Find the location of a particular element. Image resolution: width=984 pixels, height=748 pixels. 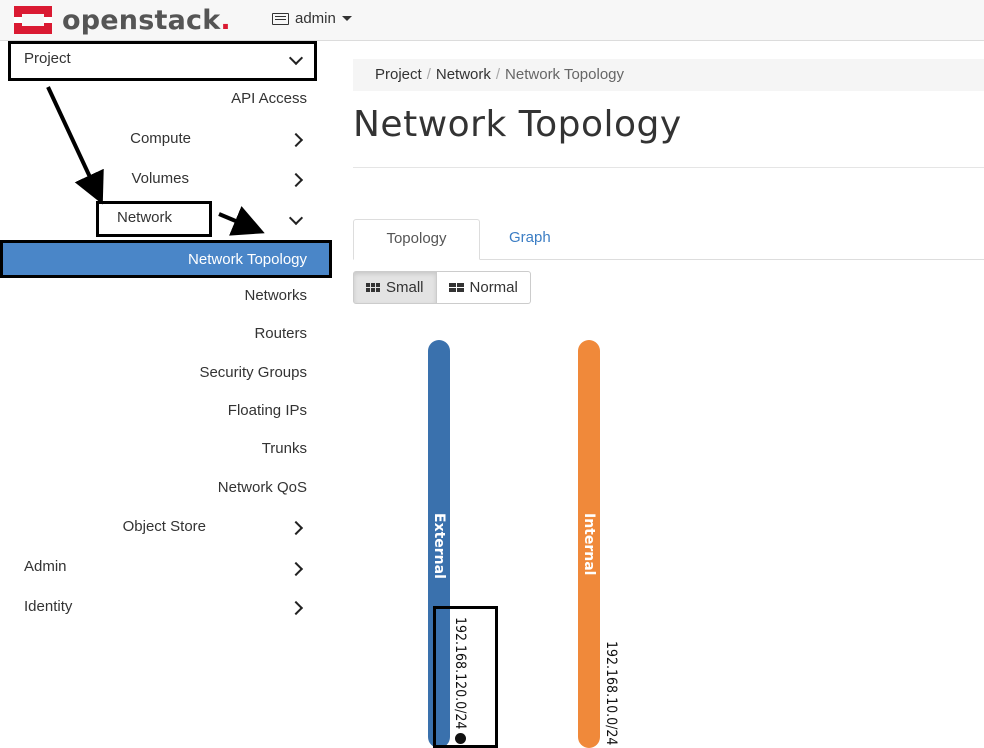

arrow-network-to-topology is located at coordinates (241, 221).